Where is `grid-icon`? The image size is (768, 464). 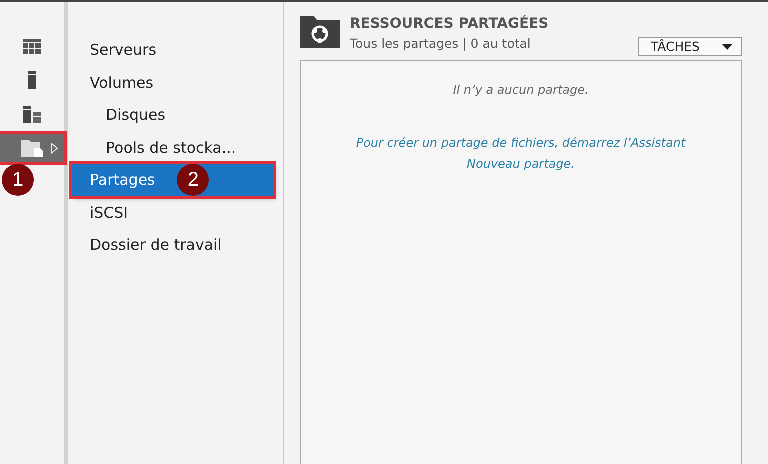 grid-icon is located at coordinates (32, 46).